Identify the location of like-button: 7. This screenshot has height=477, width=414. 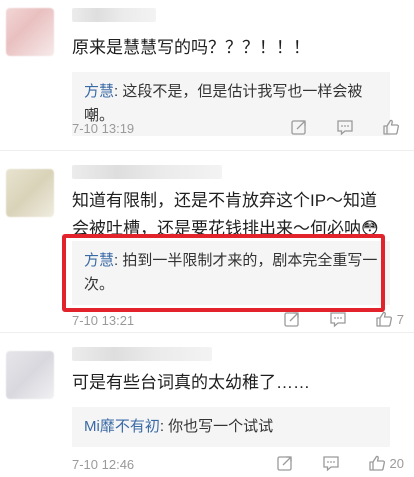
(389, 319).